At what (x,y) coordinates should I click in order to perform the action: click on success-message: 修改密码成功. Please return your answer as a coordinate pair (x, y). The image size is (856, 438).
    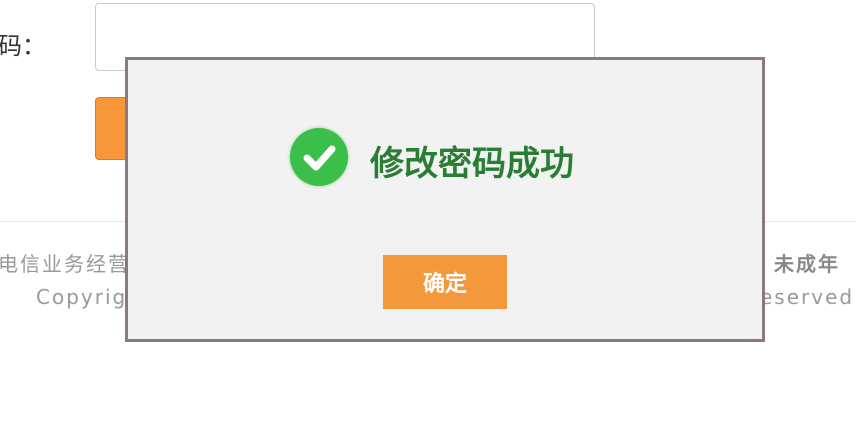
    Looking at the image, I should click on (472, 164).